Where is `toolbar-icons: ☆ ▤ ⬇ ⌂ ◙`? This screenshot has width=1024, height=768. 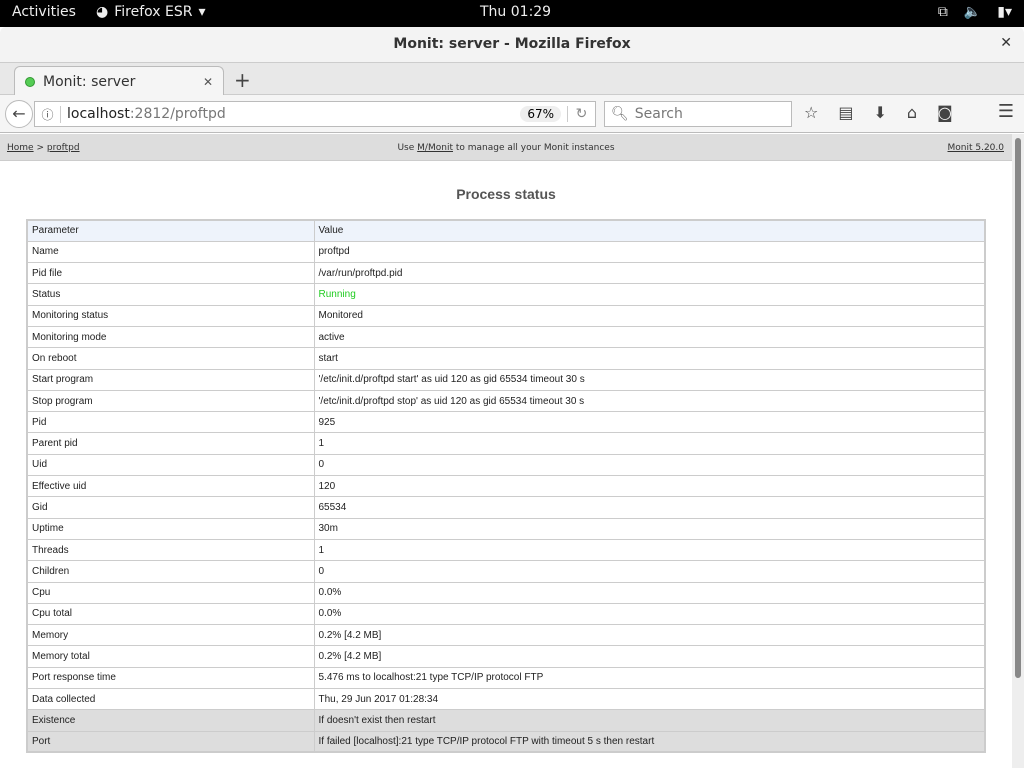 toolbar-icons: ☆ ▤ ⬇ ⌂ ◙ is located at coordinates (878, 112).